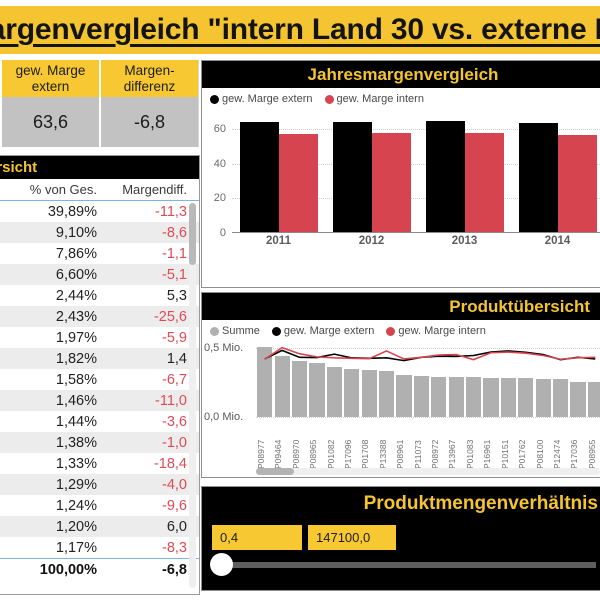  What do you see at coordinates (99, 358) in the screenshot?
I see `table-row: P133881,82%1,4` at bounding box center [99, 358].